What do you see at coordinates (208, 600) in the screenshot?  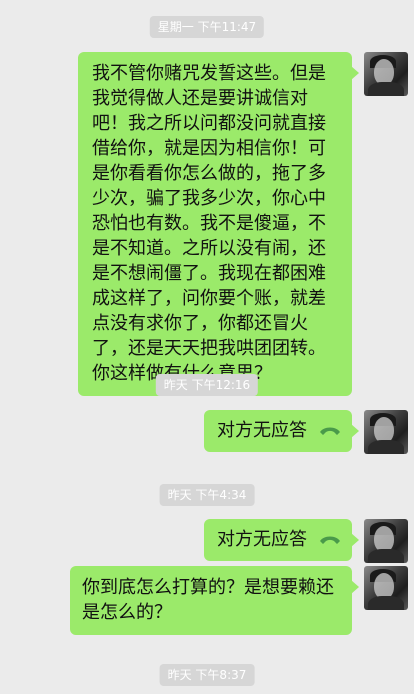 I see `message-text: 你到底怎么打算的？是想要赖还是怎么的？` at bounding box center [208, 600].